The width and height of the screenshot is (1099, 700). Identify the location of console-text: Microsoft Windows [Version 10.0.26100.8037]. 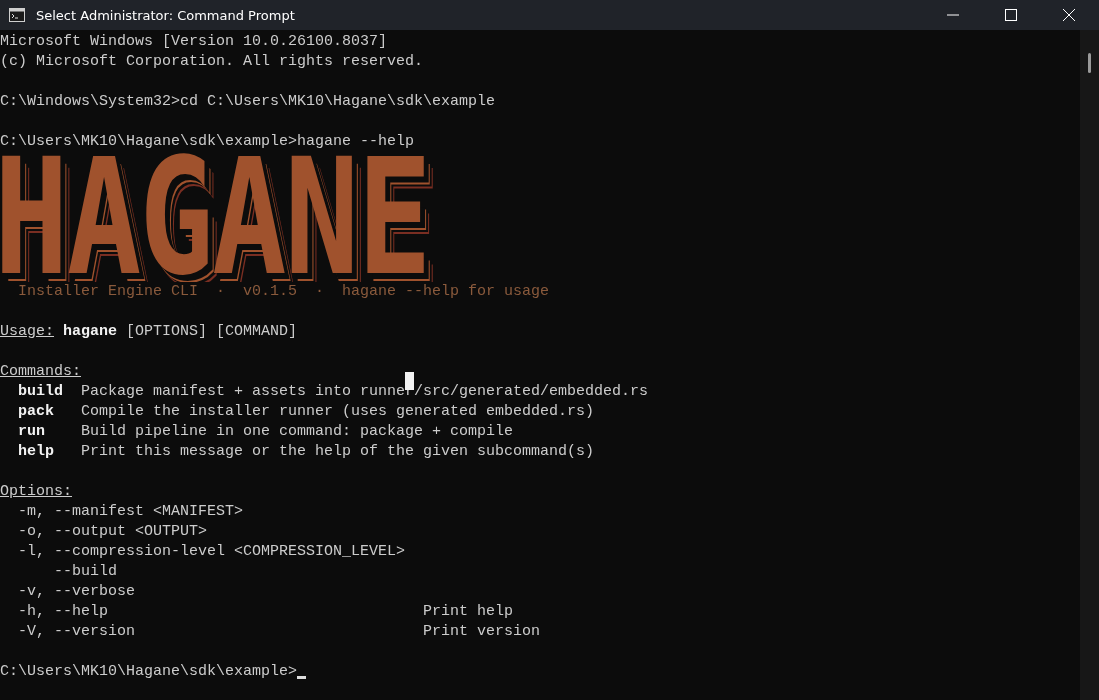
(194, 42).